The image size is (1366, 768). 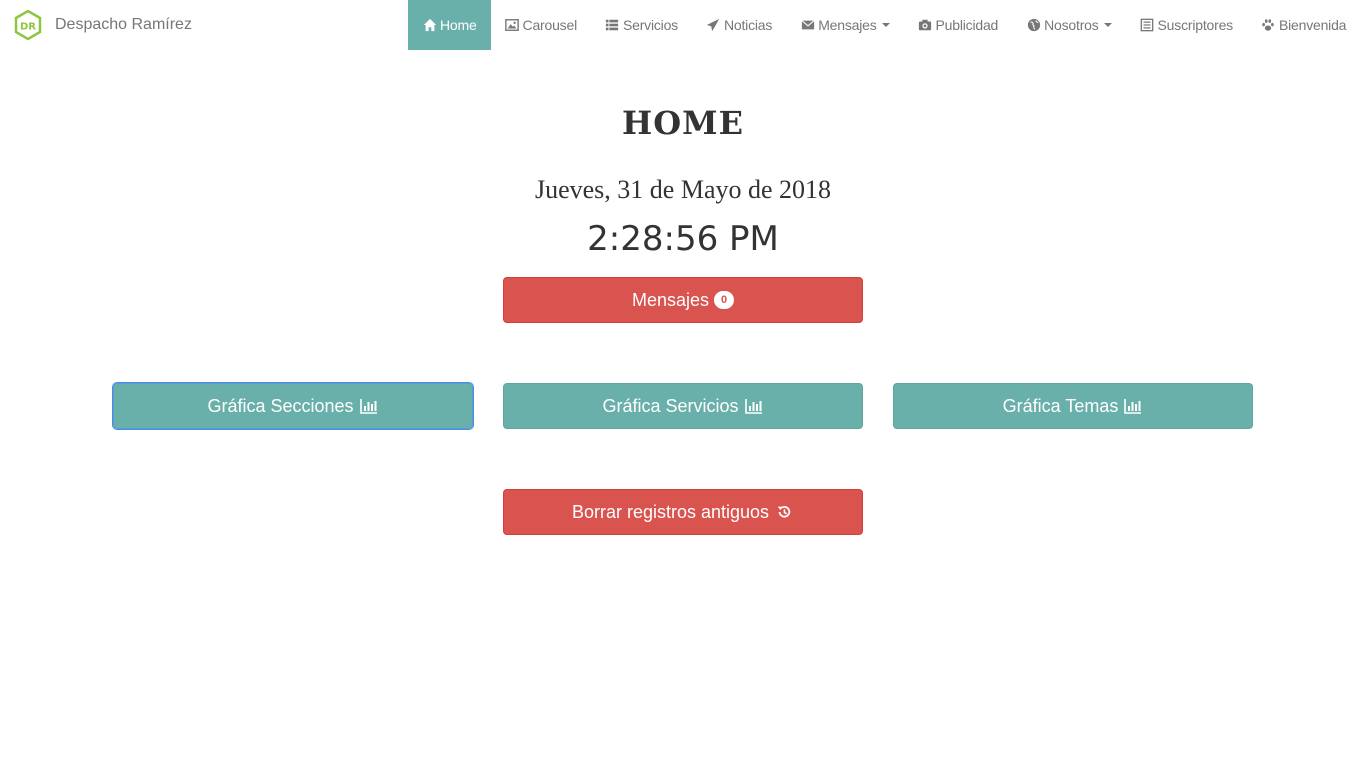 I want to click on svg-text: DR, so click(x=28, y=27).